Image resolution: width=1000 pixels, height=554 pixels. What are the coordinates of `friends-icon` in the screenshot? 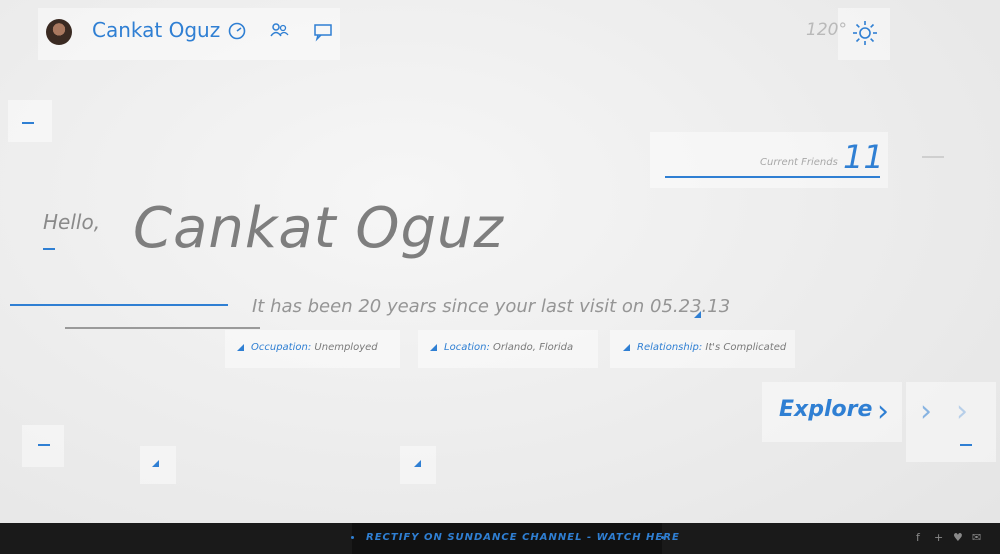 It's located at (279, 31).